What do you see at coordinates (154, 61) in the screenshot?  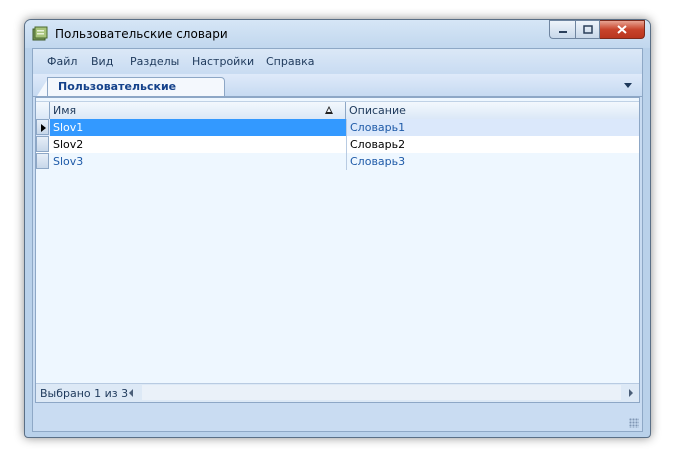 I see `menu-sections: Разделы` at bounding box center [154, 61].